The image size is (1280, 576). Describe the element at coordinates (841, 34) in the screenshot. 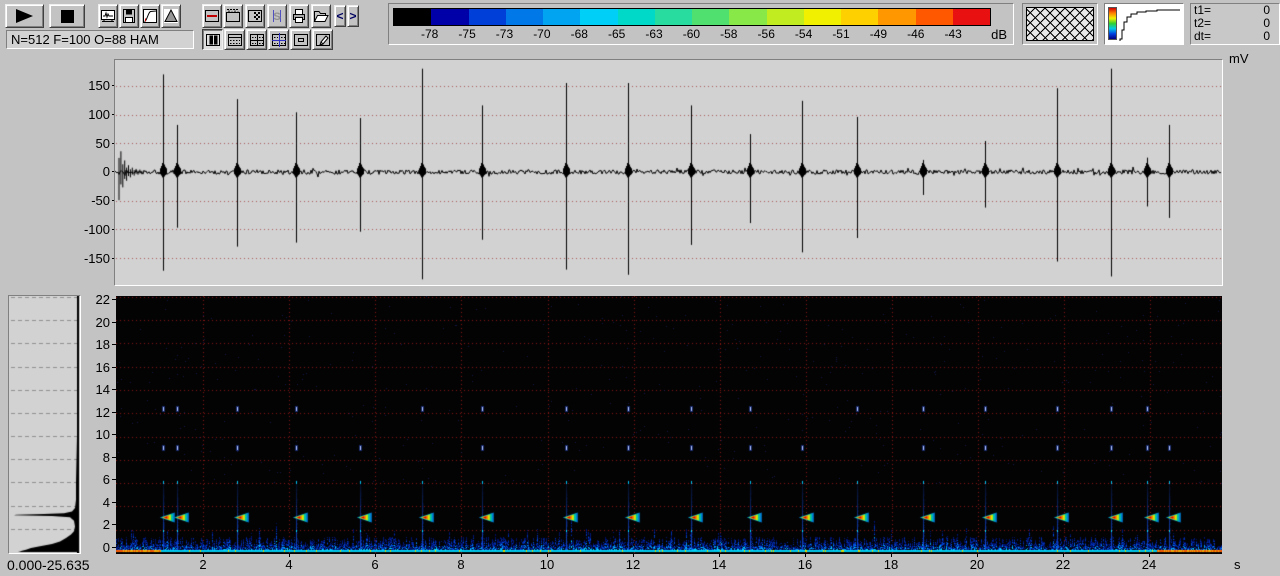

I see `color-scale-tick: -51` at that location.